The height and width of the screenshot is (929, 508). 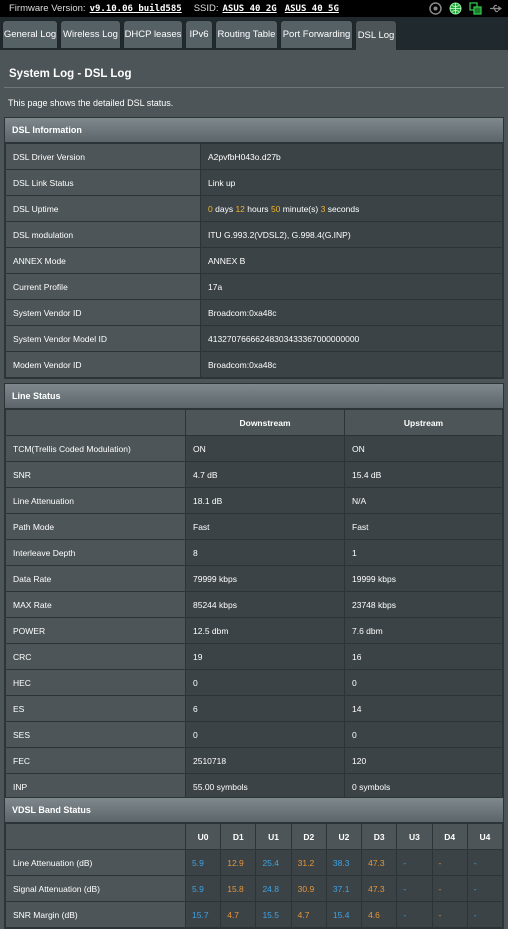 What do you see at coordinates (95, 734) in the screenshot?
I see `row-label: SES` at bounding box center [95, 734].